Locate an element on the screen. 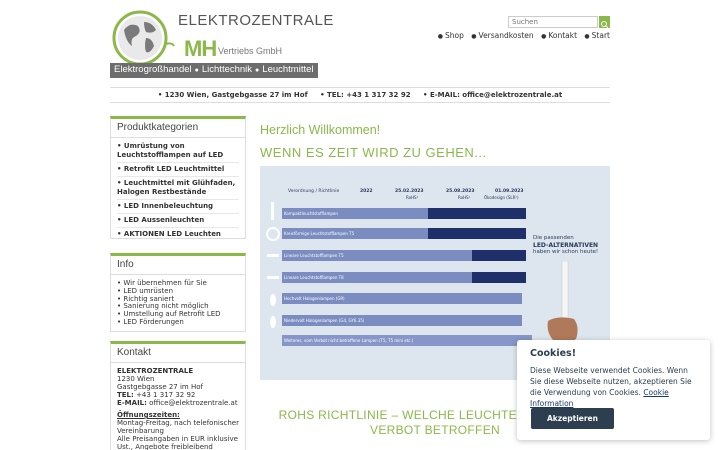 This screenshot has width=720, height=450. search-icon is located at coordinates (605, 25).